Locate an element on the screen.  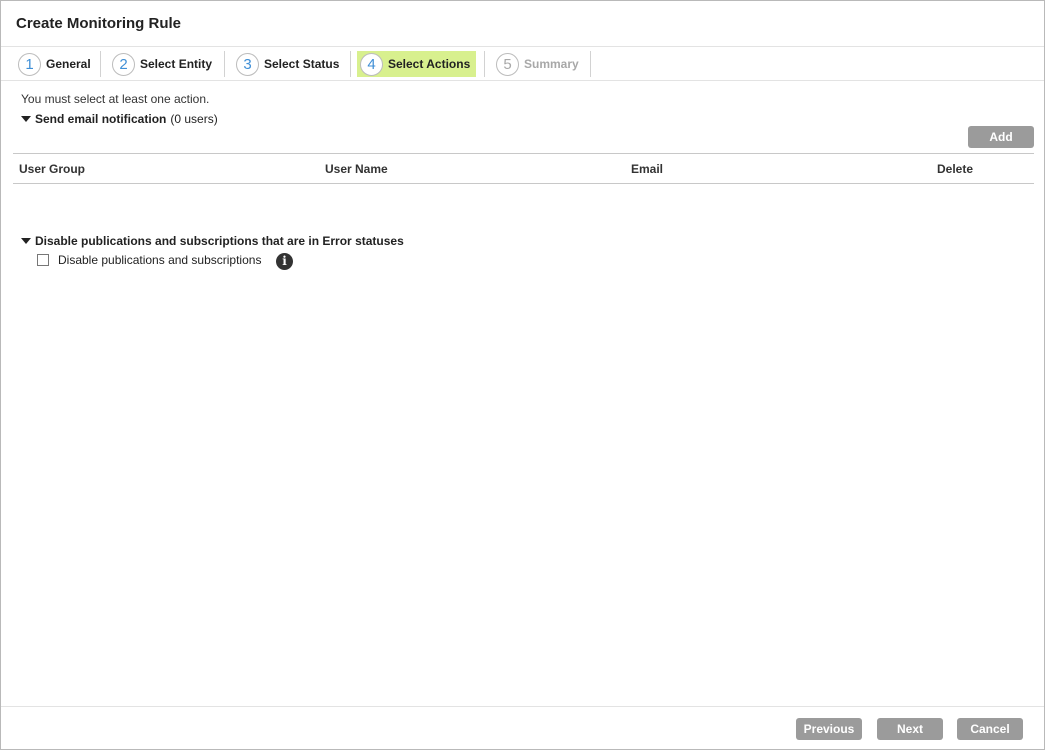
step-number: 5 is located at coordinates (507, 64).